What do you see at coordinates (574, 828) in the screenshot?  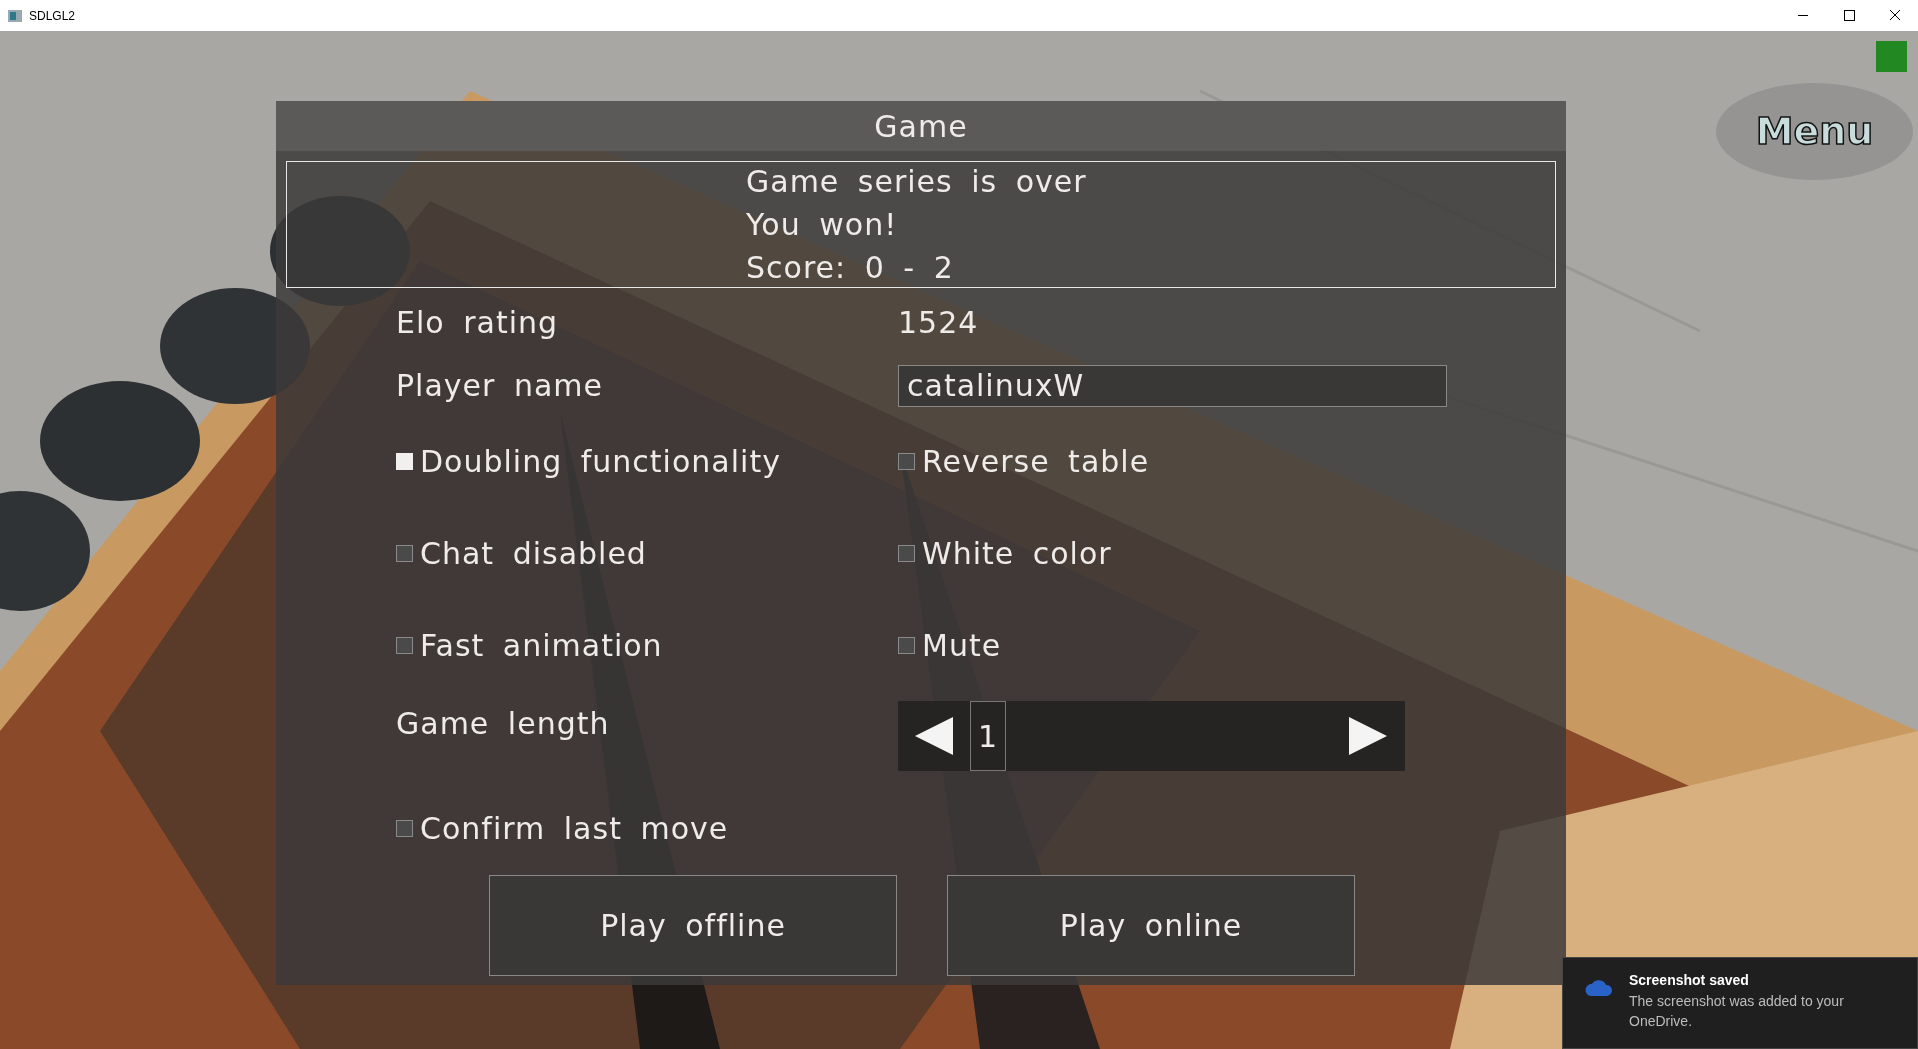 I see `checkbox-label: Confirm last move` at bounding box center [574, 828].